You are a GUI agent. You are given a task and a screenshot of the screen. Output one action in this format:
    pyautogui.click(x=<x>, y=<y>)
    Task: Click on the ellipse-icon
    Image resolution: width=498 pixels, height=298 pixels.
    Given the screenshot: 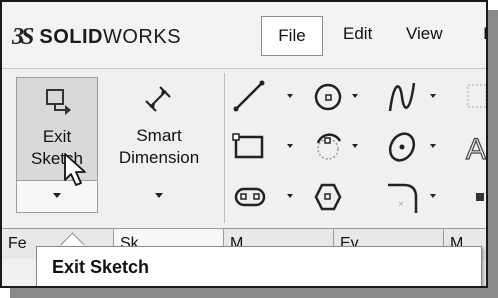 What is the action you would take?
    pyautogui.click(x=402, y=147)
    